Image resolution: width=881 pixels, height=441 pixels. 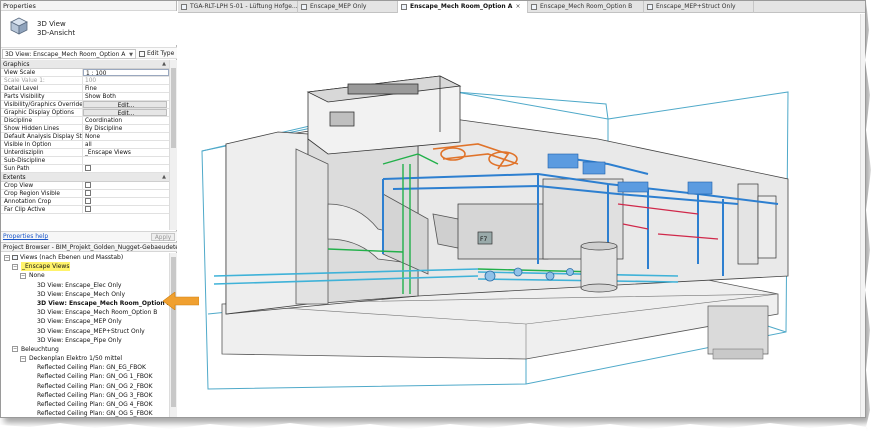 I want to click on property-value: None, so click(x=126, y=136).